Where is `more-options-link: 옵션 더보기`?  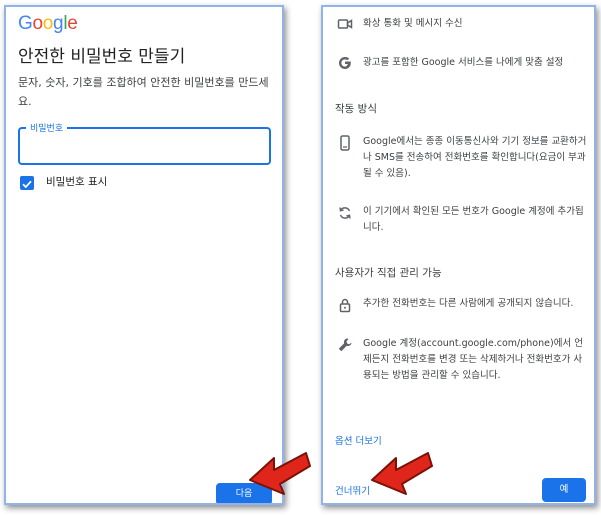
more-options-link: 옵션 더보기 is located at coordinates (358, 440).